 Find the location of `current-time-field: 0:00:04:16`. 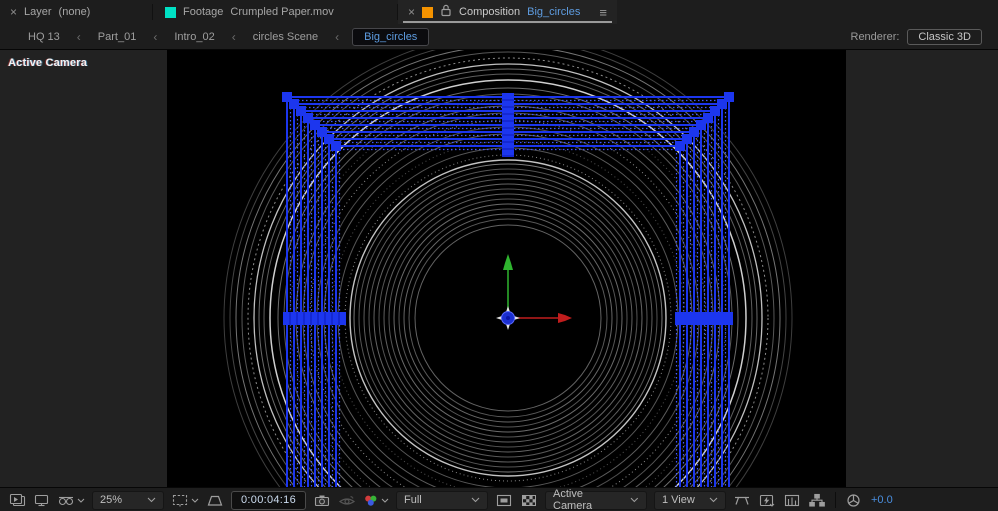

current-time-field: 0:00:04:16 is located at coordinates (268, 500).